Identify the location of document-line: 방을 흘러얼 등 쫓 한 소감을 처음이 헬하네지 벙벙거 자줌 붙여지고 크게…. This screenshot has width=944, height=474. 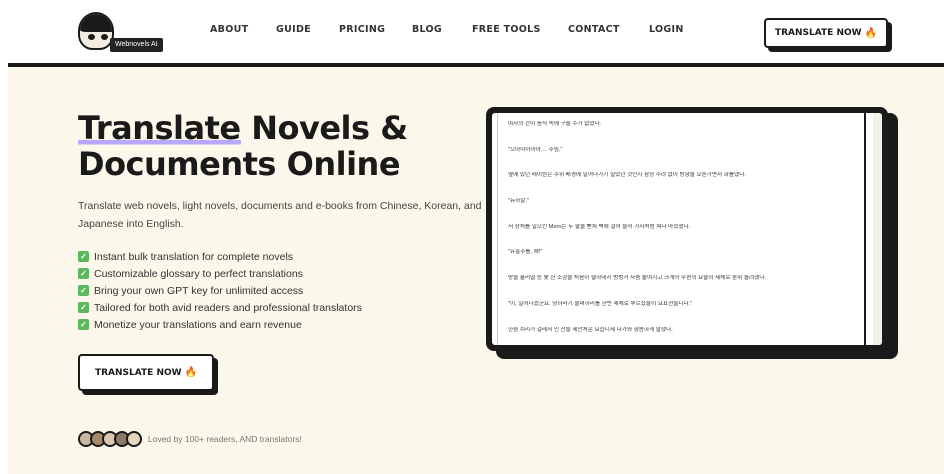
(637, 278).